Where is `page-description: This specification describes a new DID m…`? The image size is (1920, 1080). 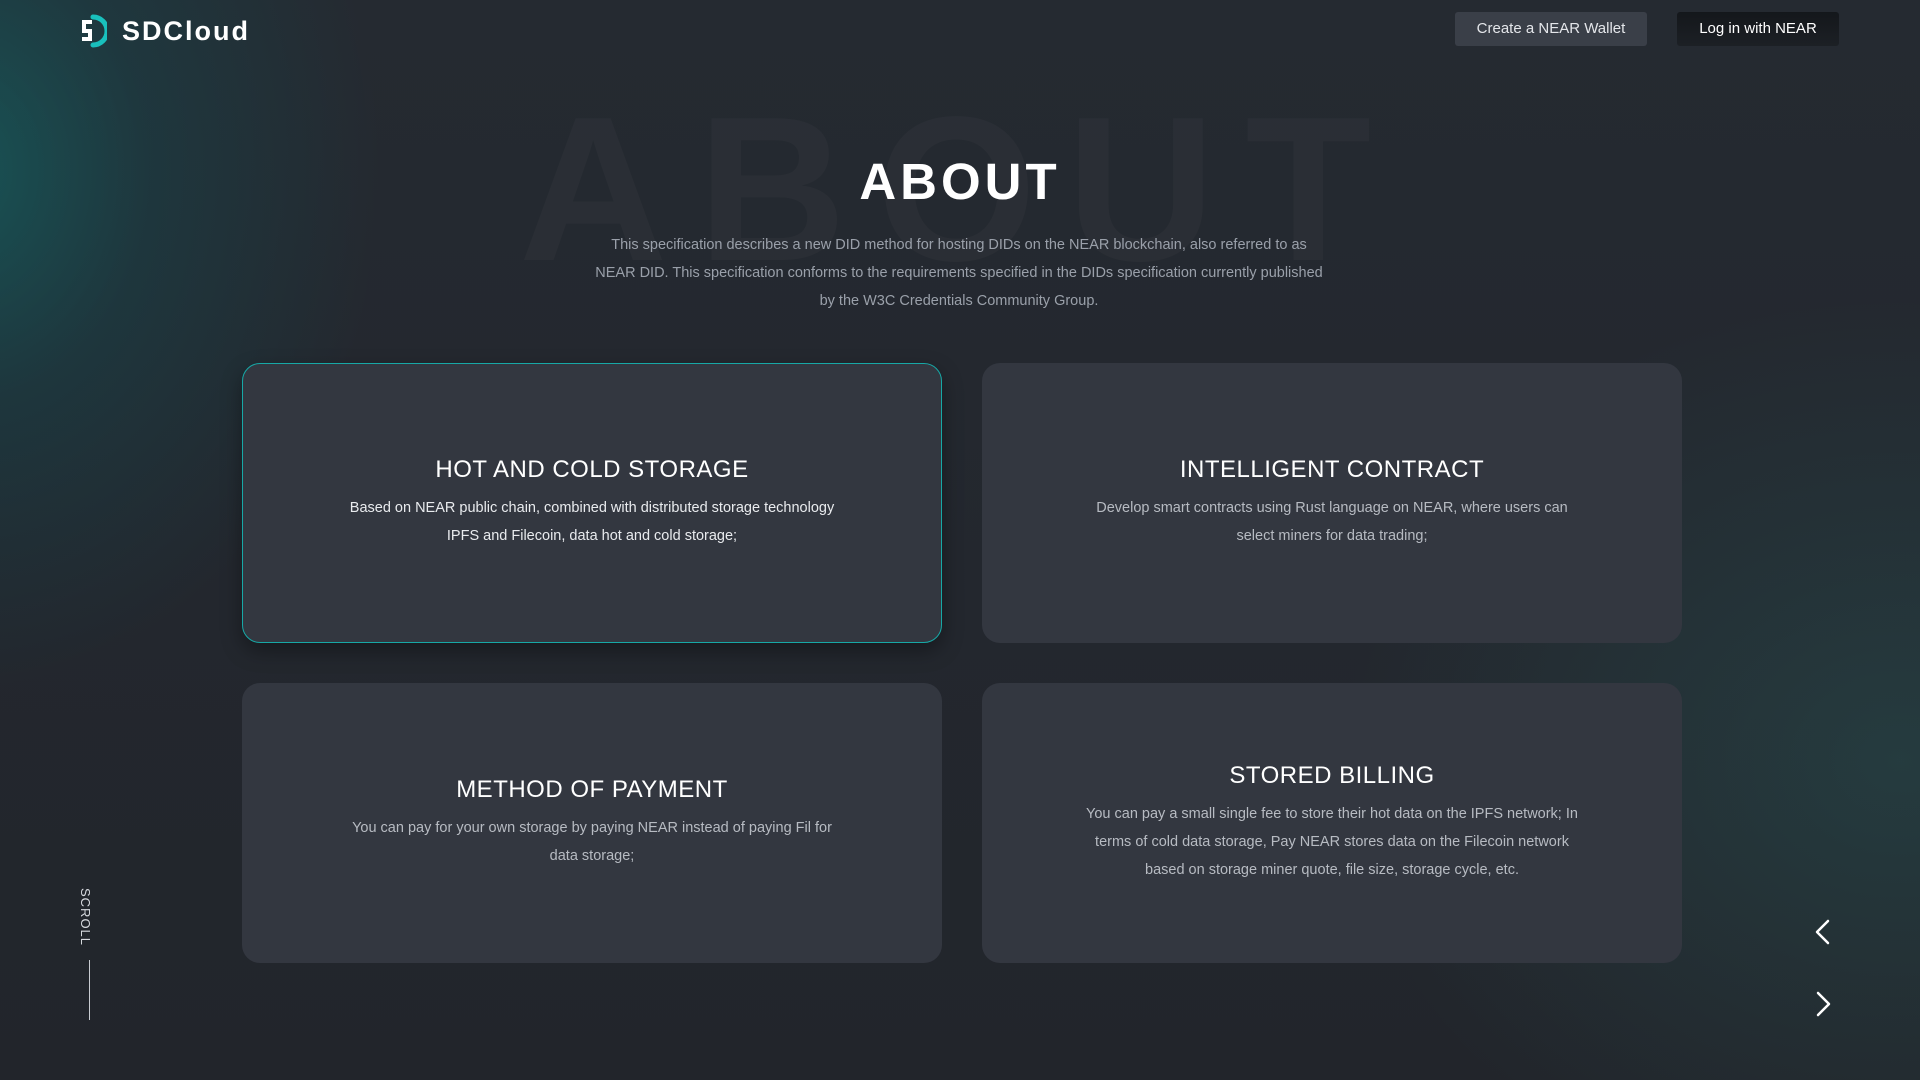
page-description: This specification describes a new DID m… is located at coordinates (959, 273).